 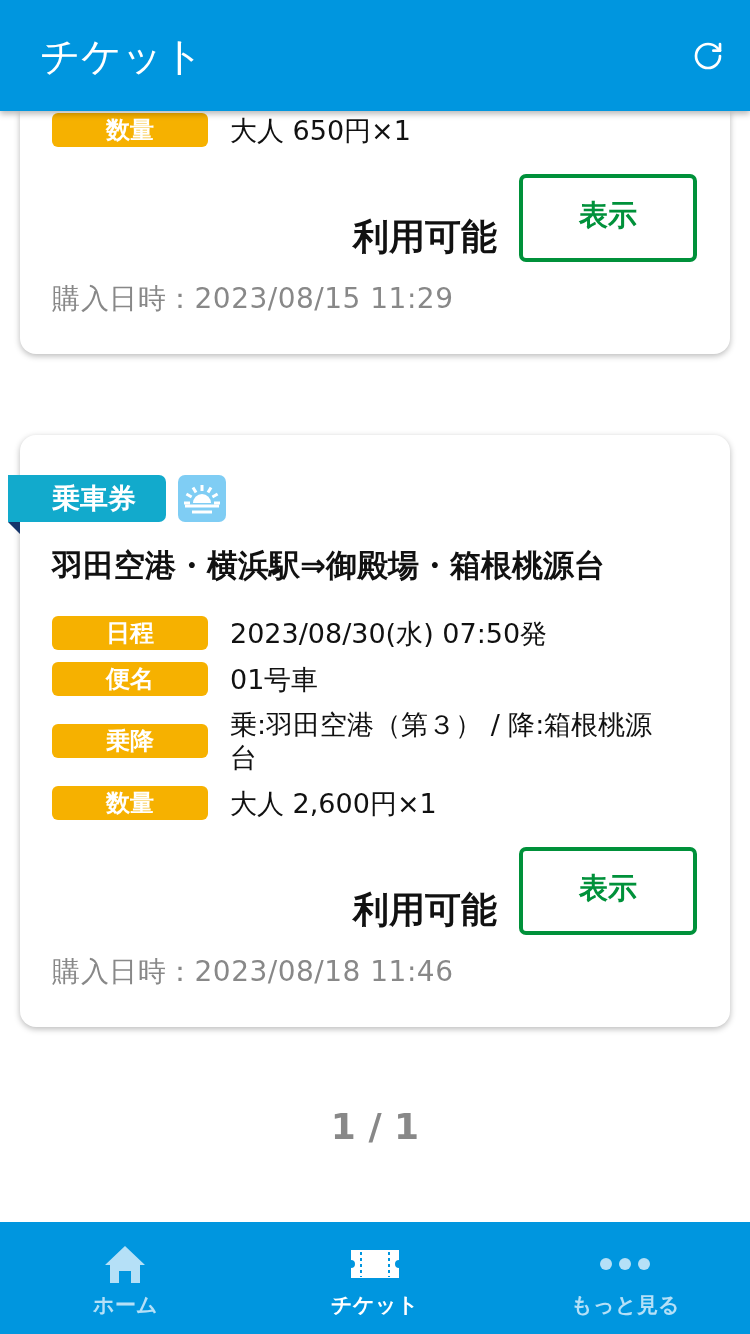 I want to click on detail-value: 2023/08/30(水) 07:50発, so click(x=389, y=633).